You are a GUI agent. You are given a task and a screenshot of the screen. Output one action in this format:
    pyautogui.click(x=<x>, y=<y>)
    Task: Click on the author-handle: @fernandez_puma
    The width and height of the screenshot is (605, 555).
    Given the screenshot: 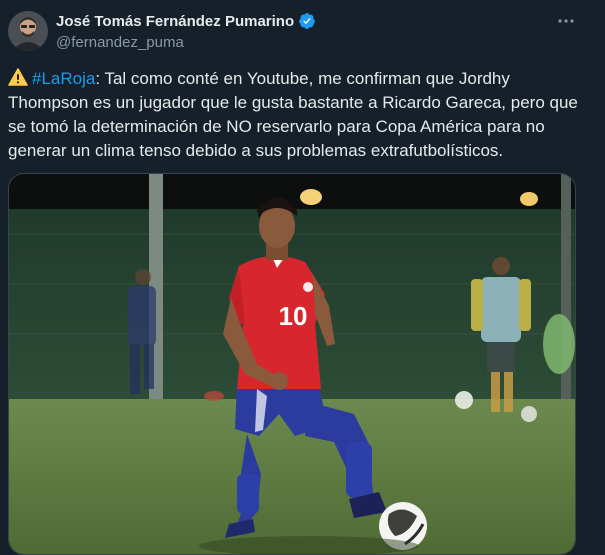 What is the action you would take?
    pyautogui.click(x=120, y=42)
    